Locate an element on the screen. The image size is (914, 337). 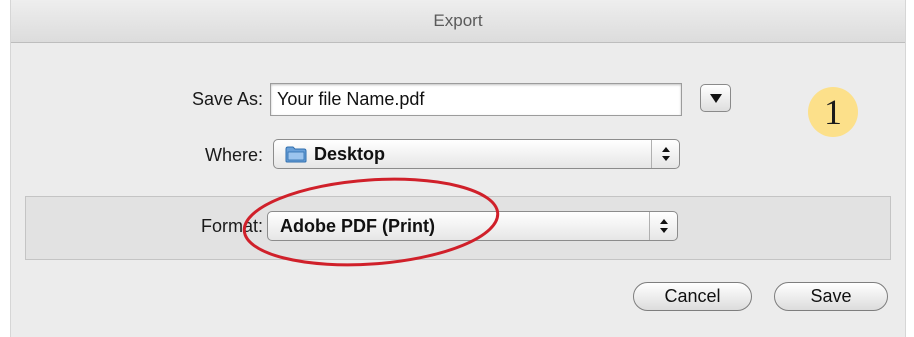
save-button: Save is located at coordinates (831, 296).